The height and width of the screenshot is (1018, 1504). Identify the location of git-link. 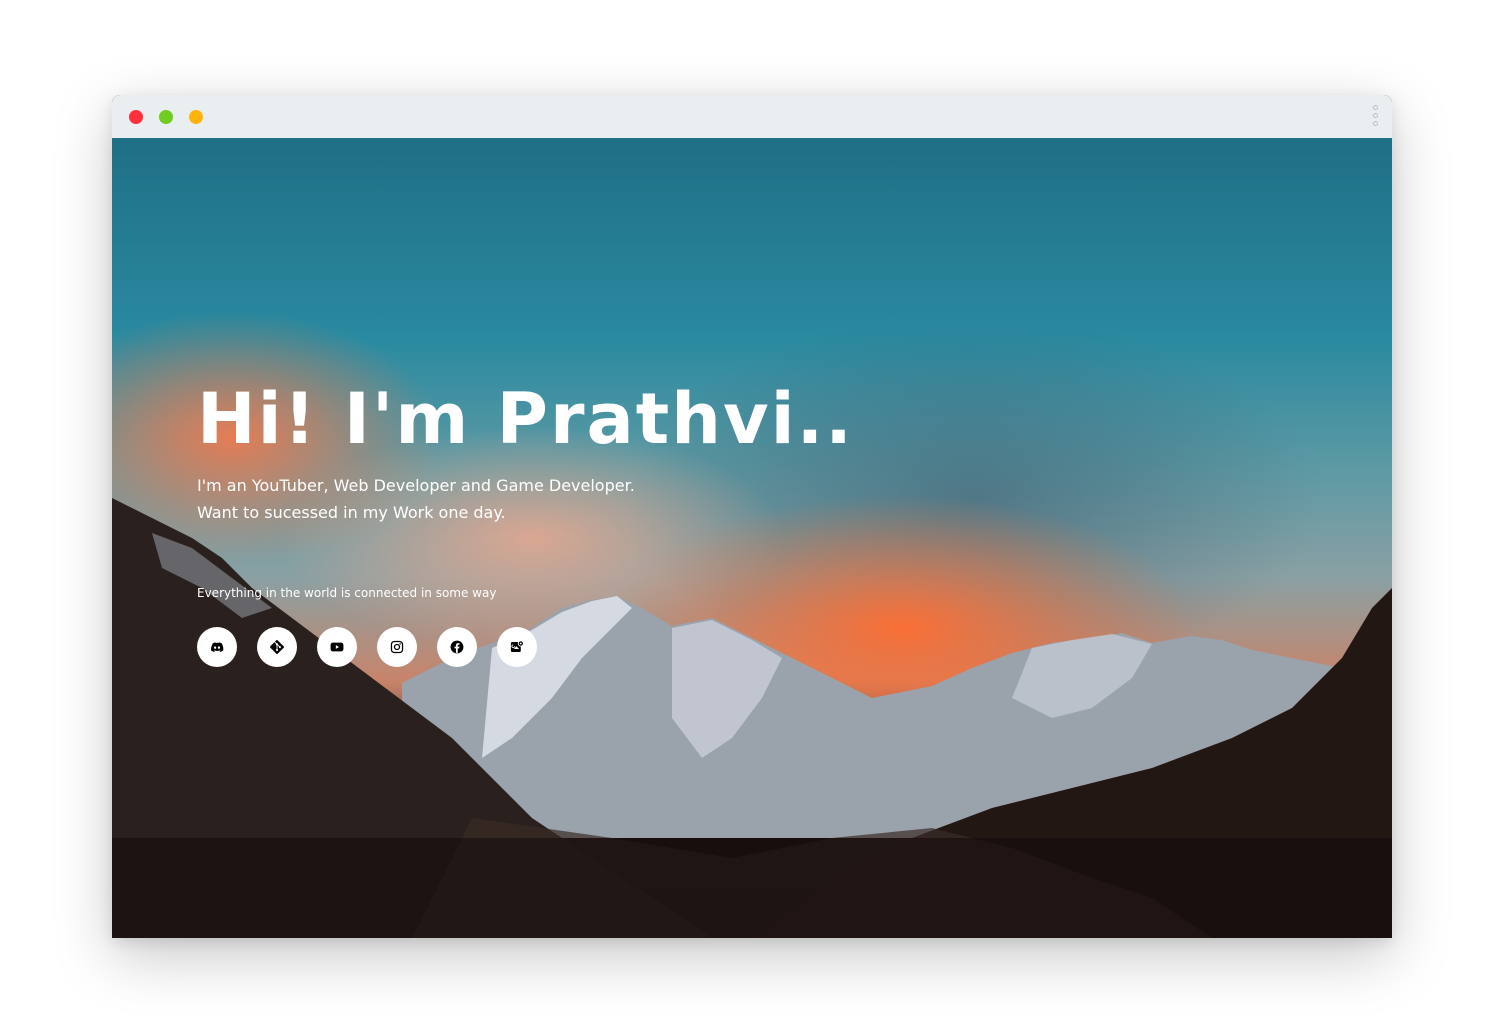
(277, 647).